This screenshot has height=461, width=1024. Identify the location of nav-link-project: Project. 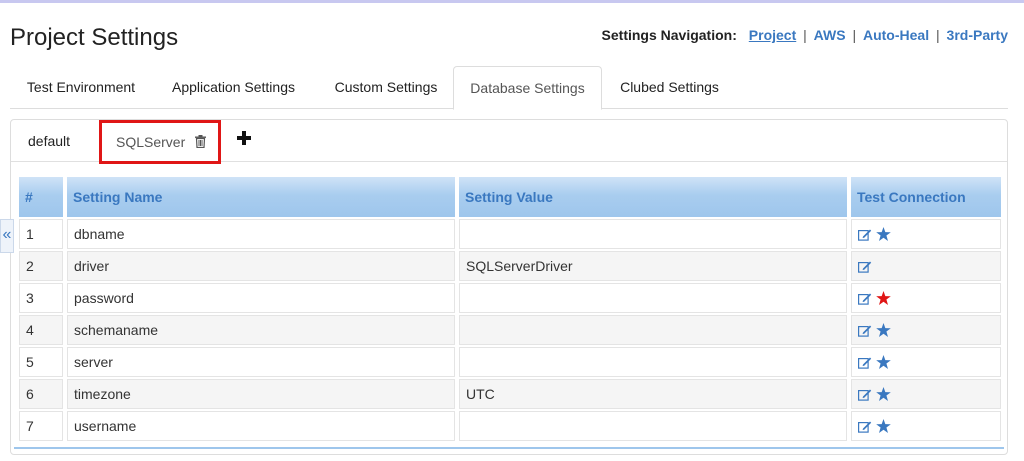
(772, 35).